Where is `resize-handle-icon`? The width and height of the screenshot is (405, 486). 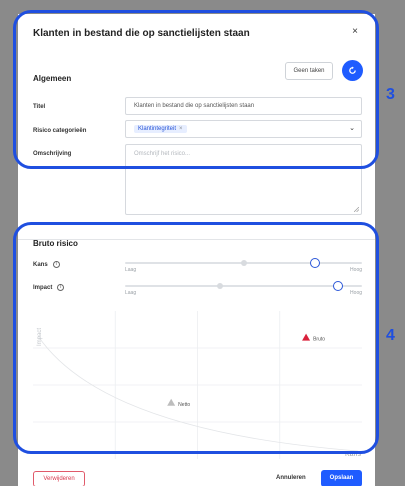
resize-handle-icon is located at coordinates (356, 209).